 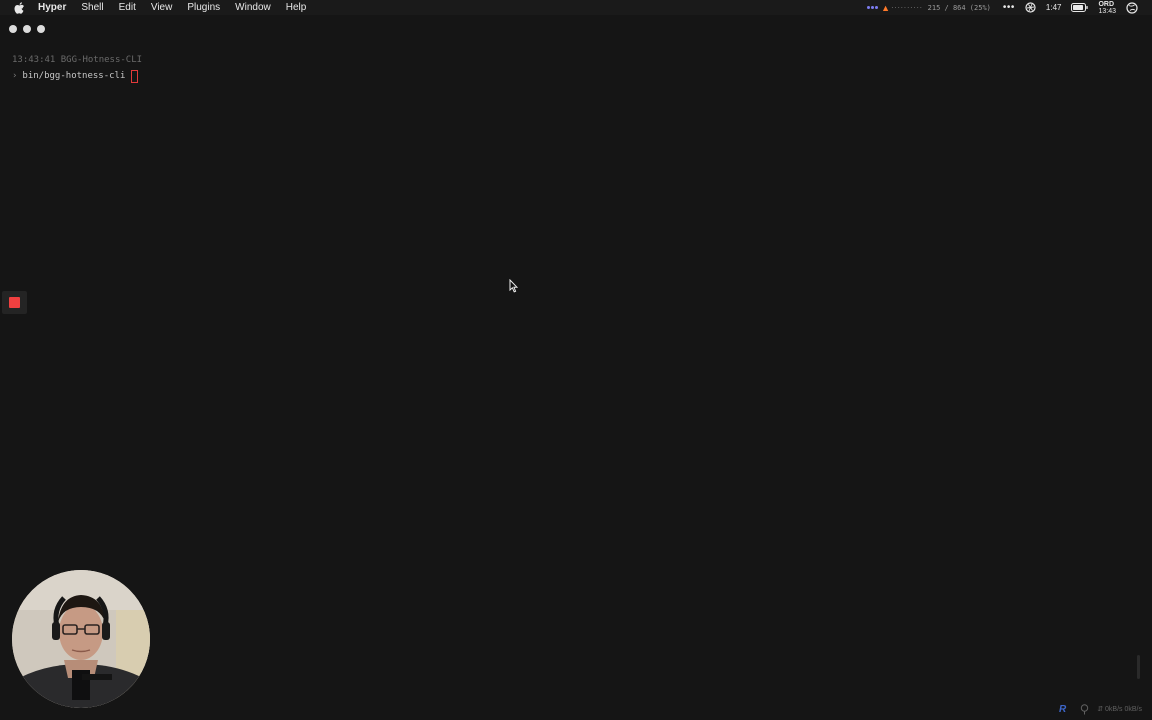 What do you see at coordinates (27, 29) in the screenshot?
I see `minimize-window-button` at bounding box center [27, 29].